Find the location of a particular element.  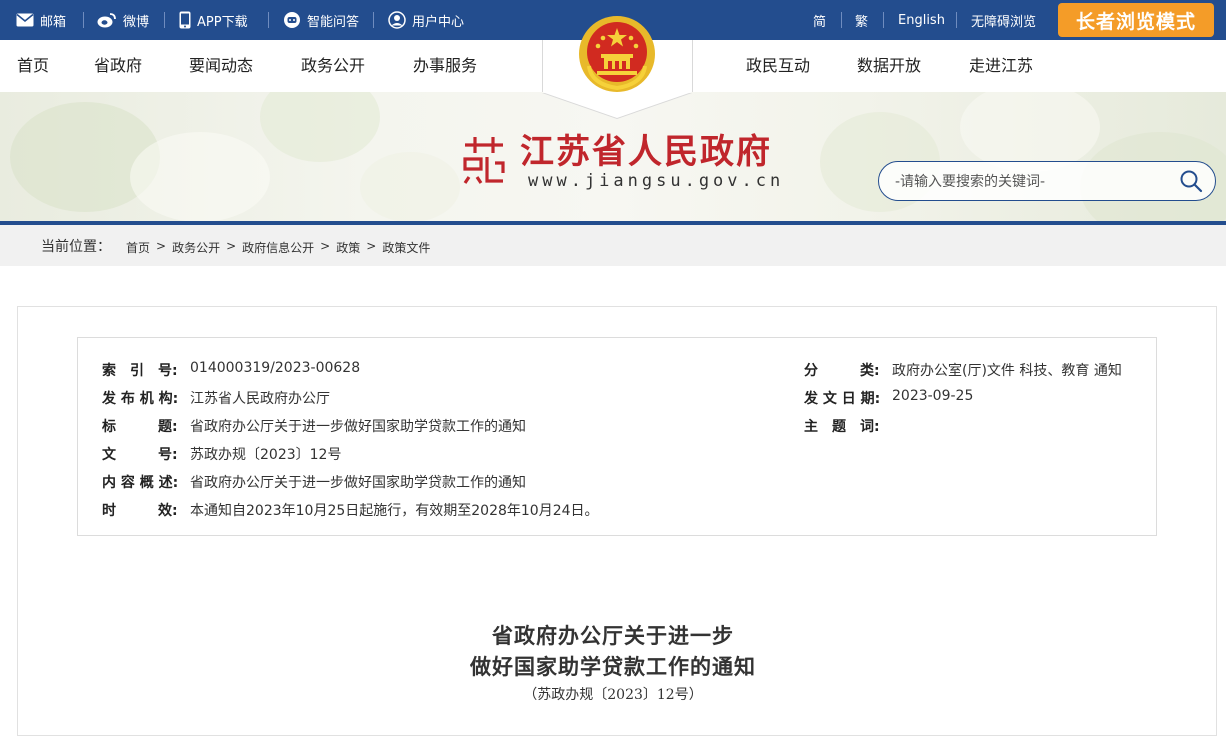

jiangsu-logo-icon is located at coordinates (484, 160).